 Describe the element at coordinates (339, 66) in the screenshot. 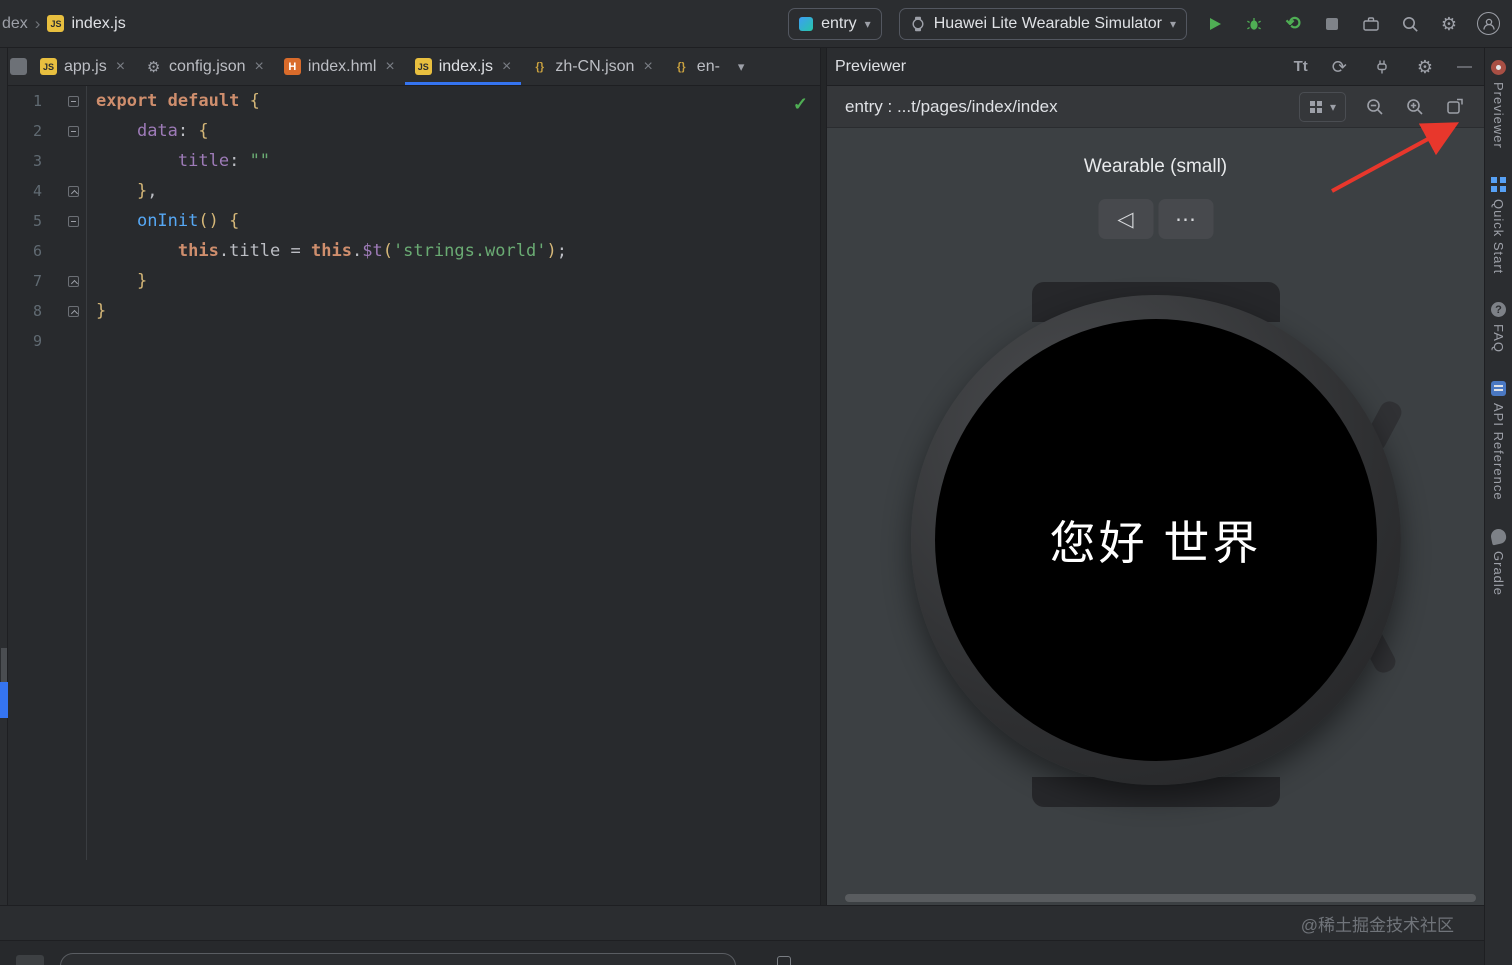

I see `tab-index.hml: Hindex.hml ×` at that location.